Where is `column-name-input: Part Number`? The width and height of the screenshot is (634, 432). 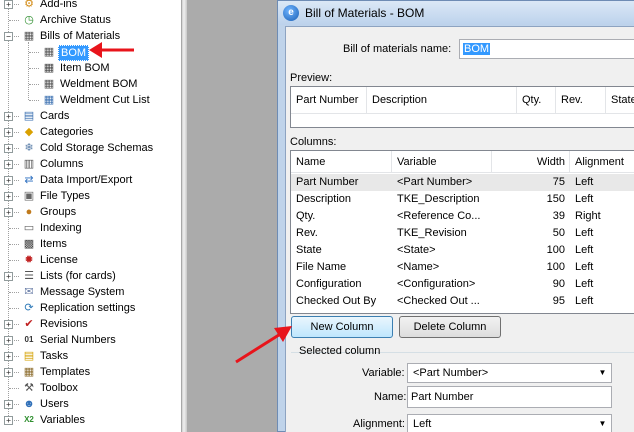
column-name-input: Part Number is located at coordinates (509, 397).